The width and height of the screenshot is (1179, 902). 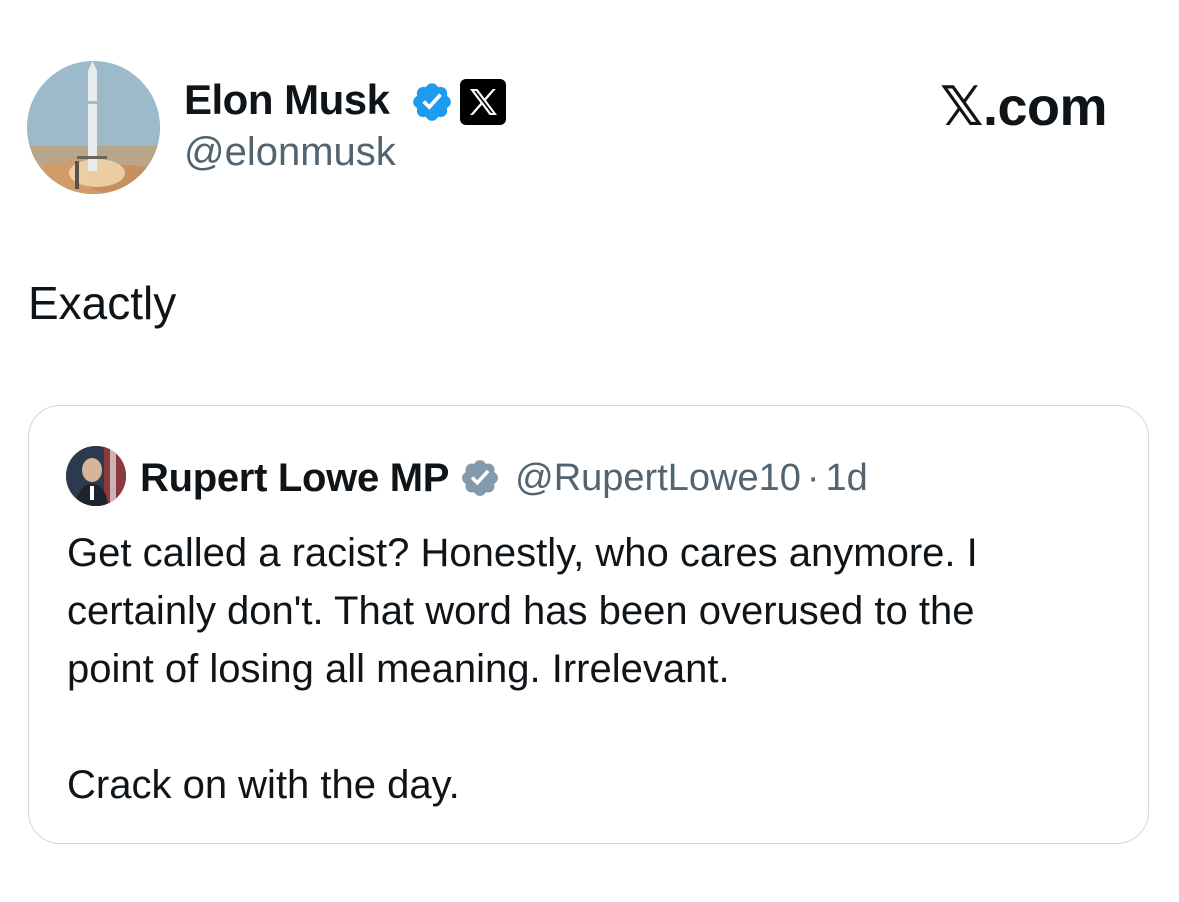 What do you see at coordinates (102, 303) in the screenshot?
I see `tweet-text: Exactly` at bounding box center [102, 303].